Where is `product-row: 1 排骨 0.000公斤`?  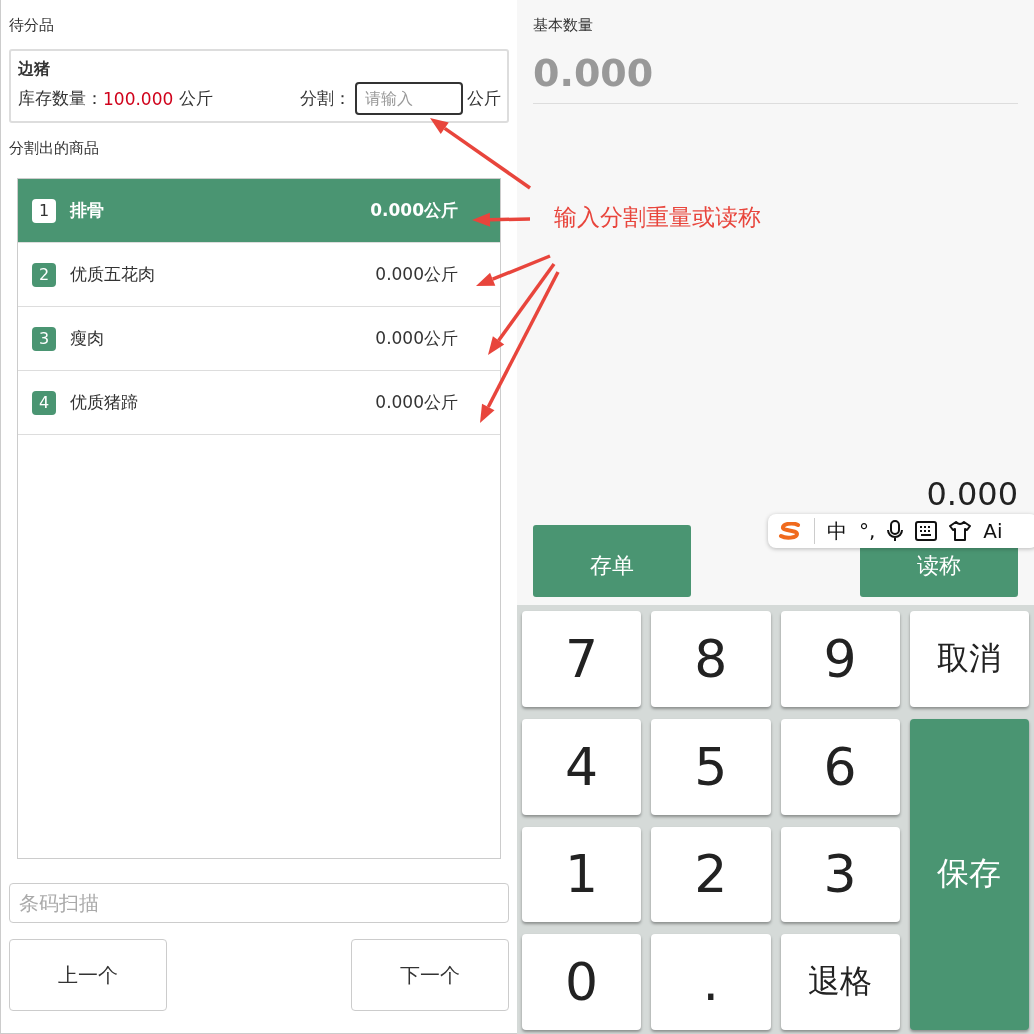
product-row: 1 排骨 0.000公斤 is located at coordinates (259, 211).